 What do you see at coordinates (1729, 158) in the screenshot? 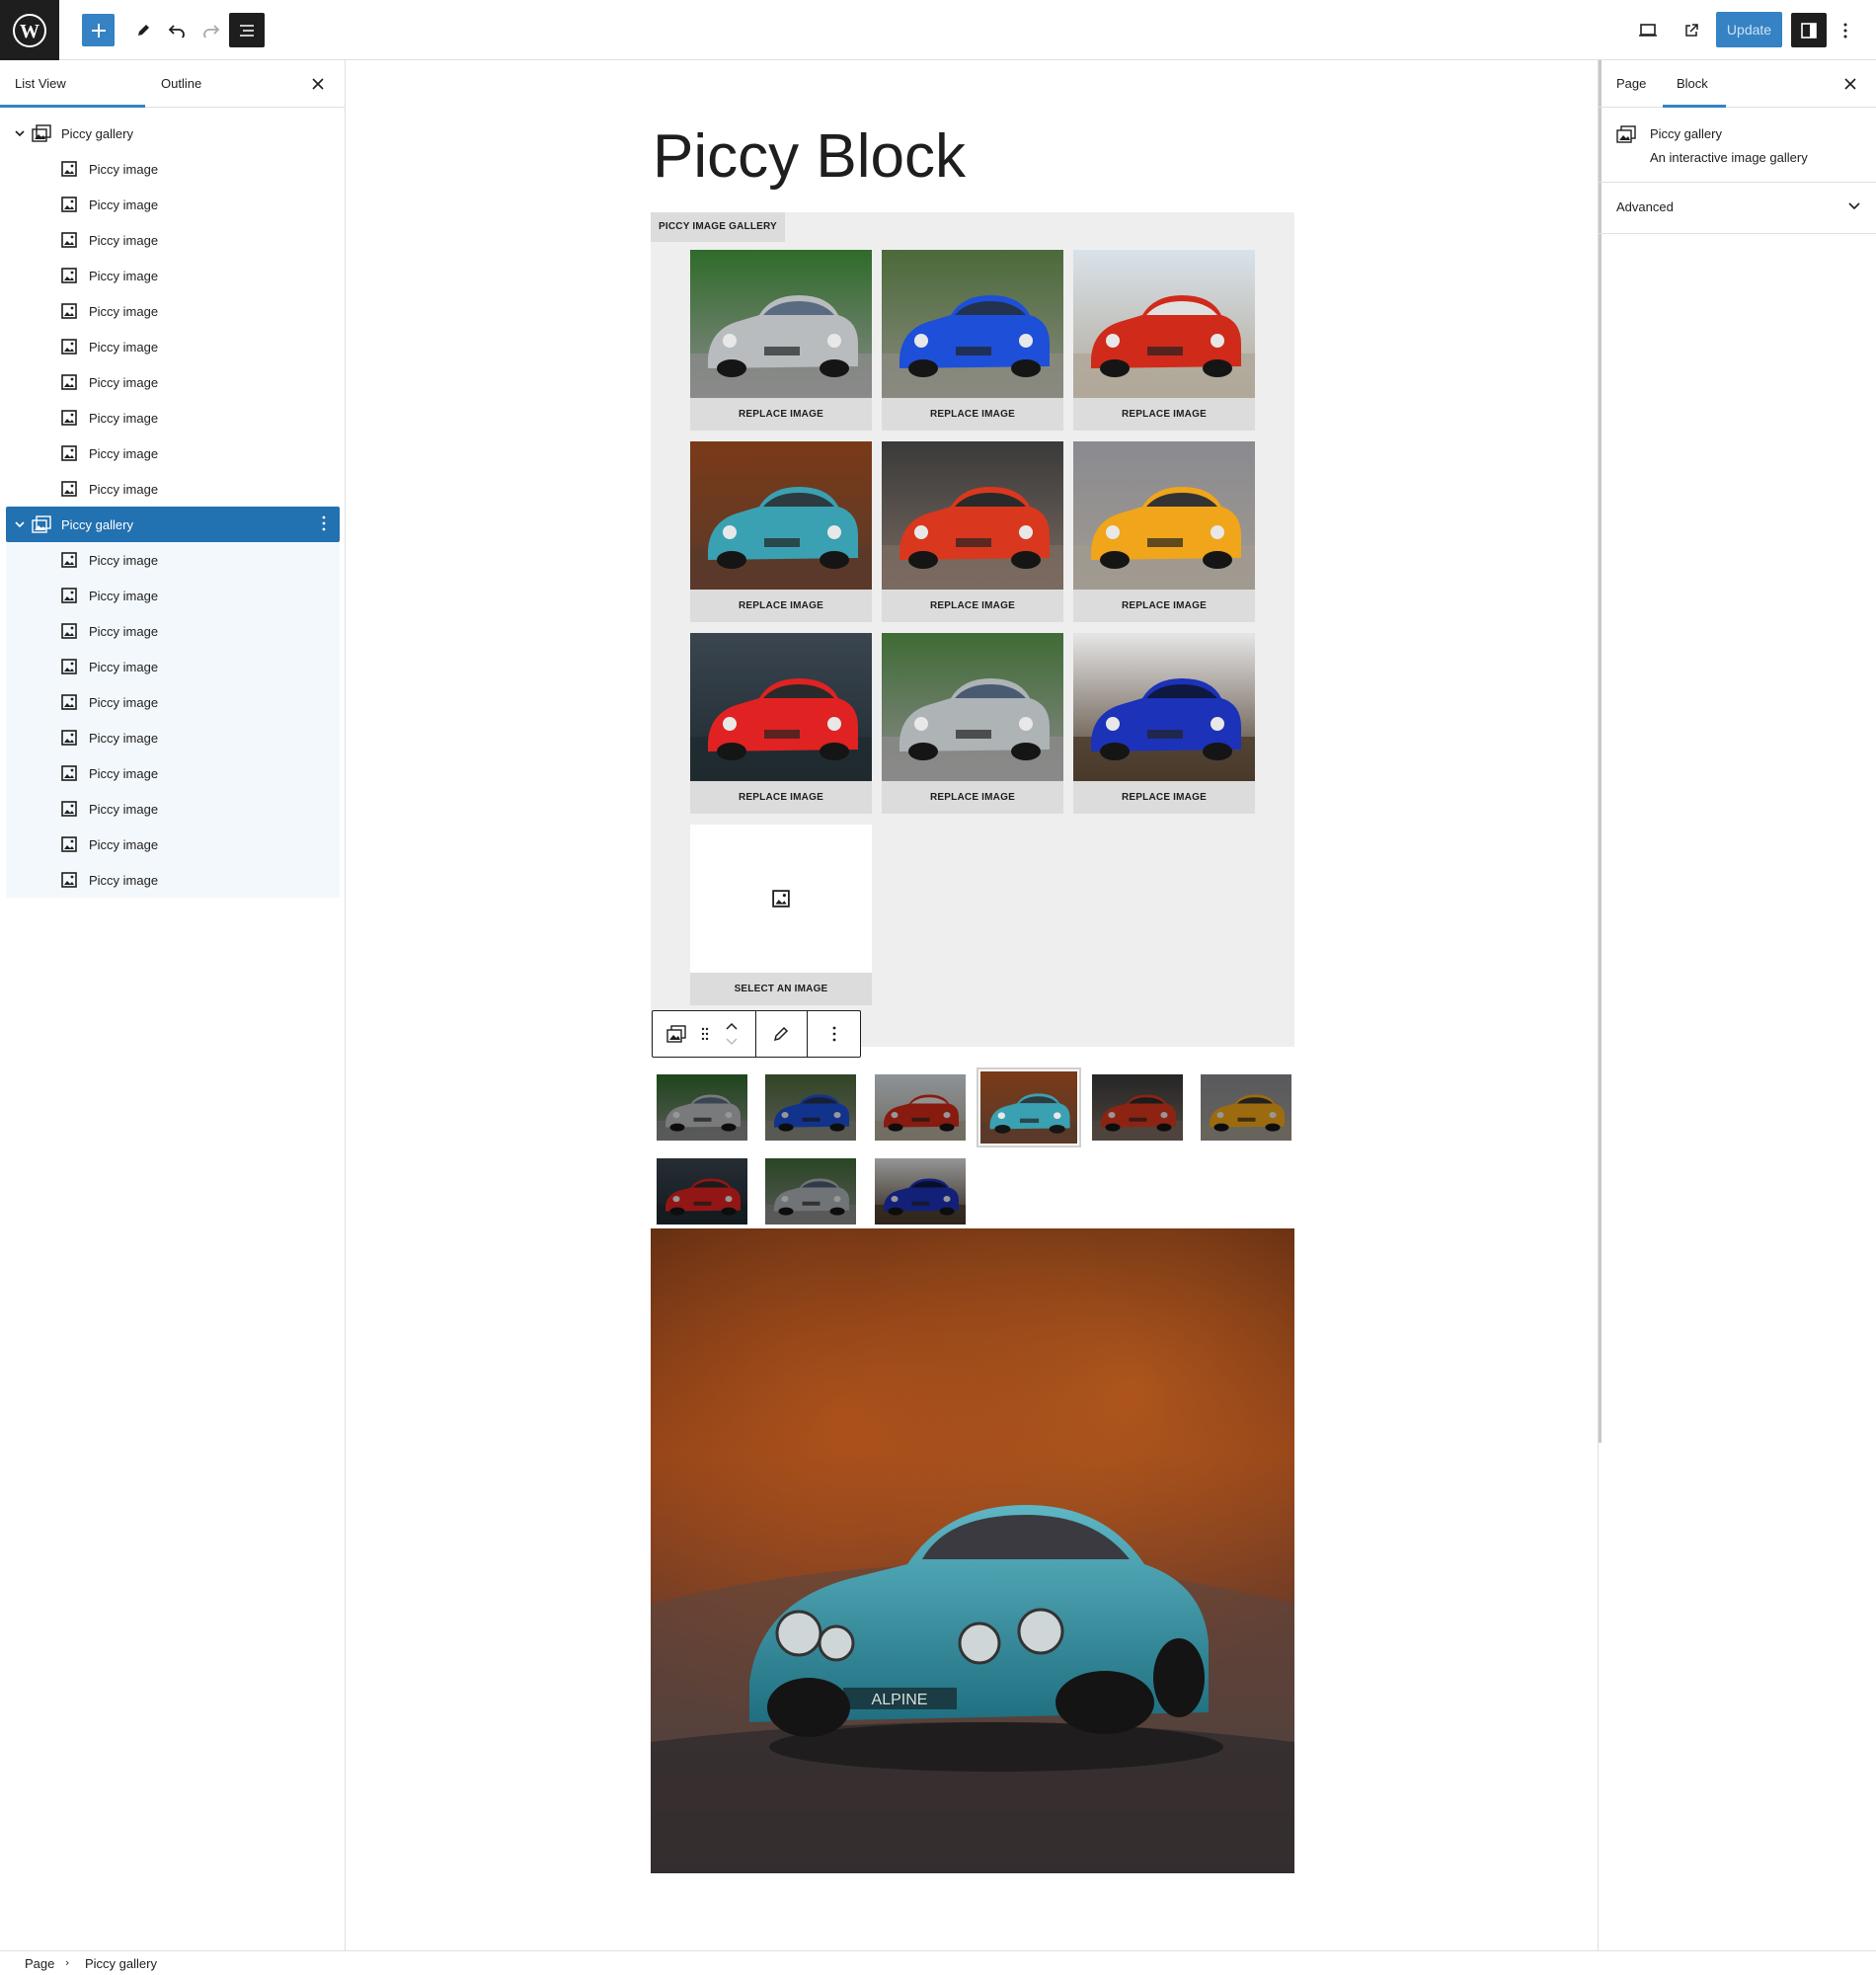
I see `block-description: An interactive image gallery` at bounding box center [1729, 158].